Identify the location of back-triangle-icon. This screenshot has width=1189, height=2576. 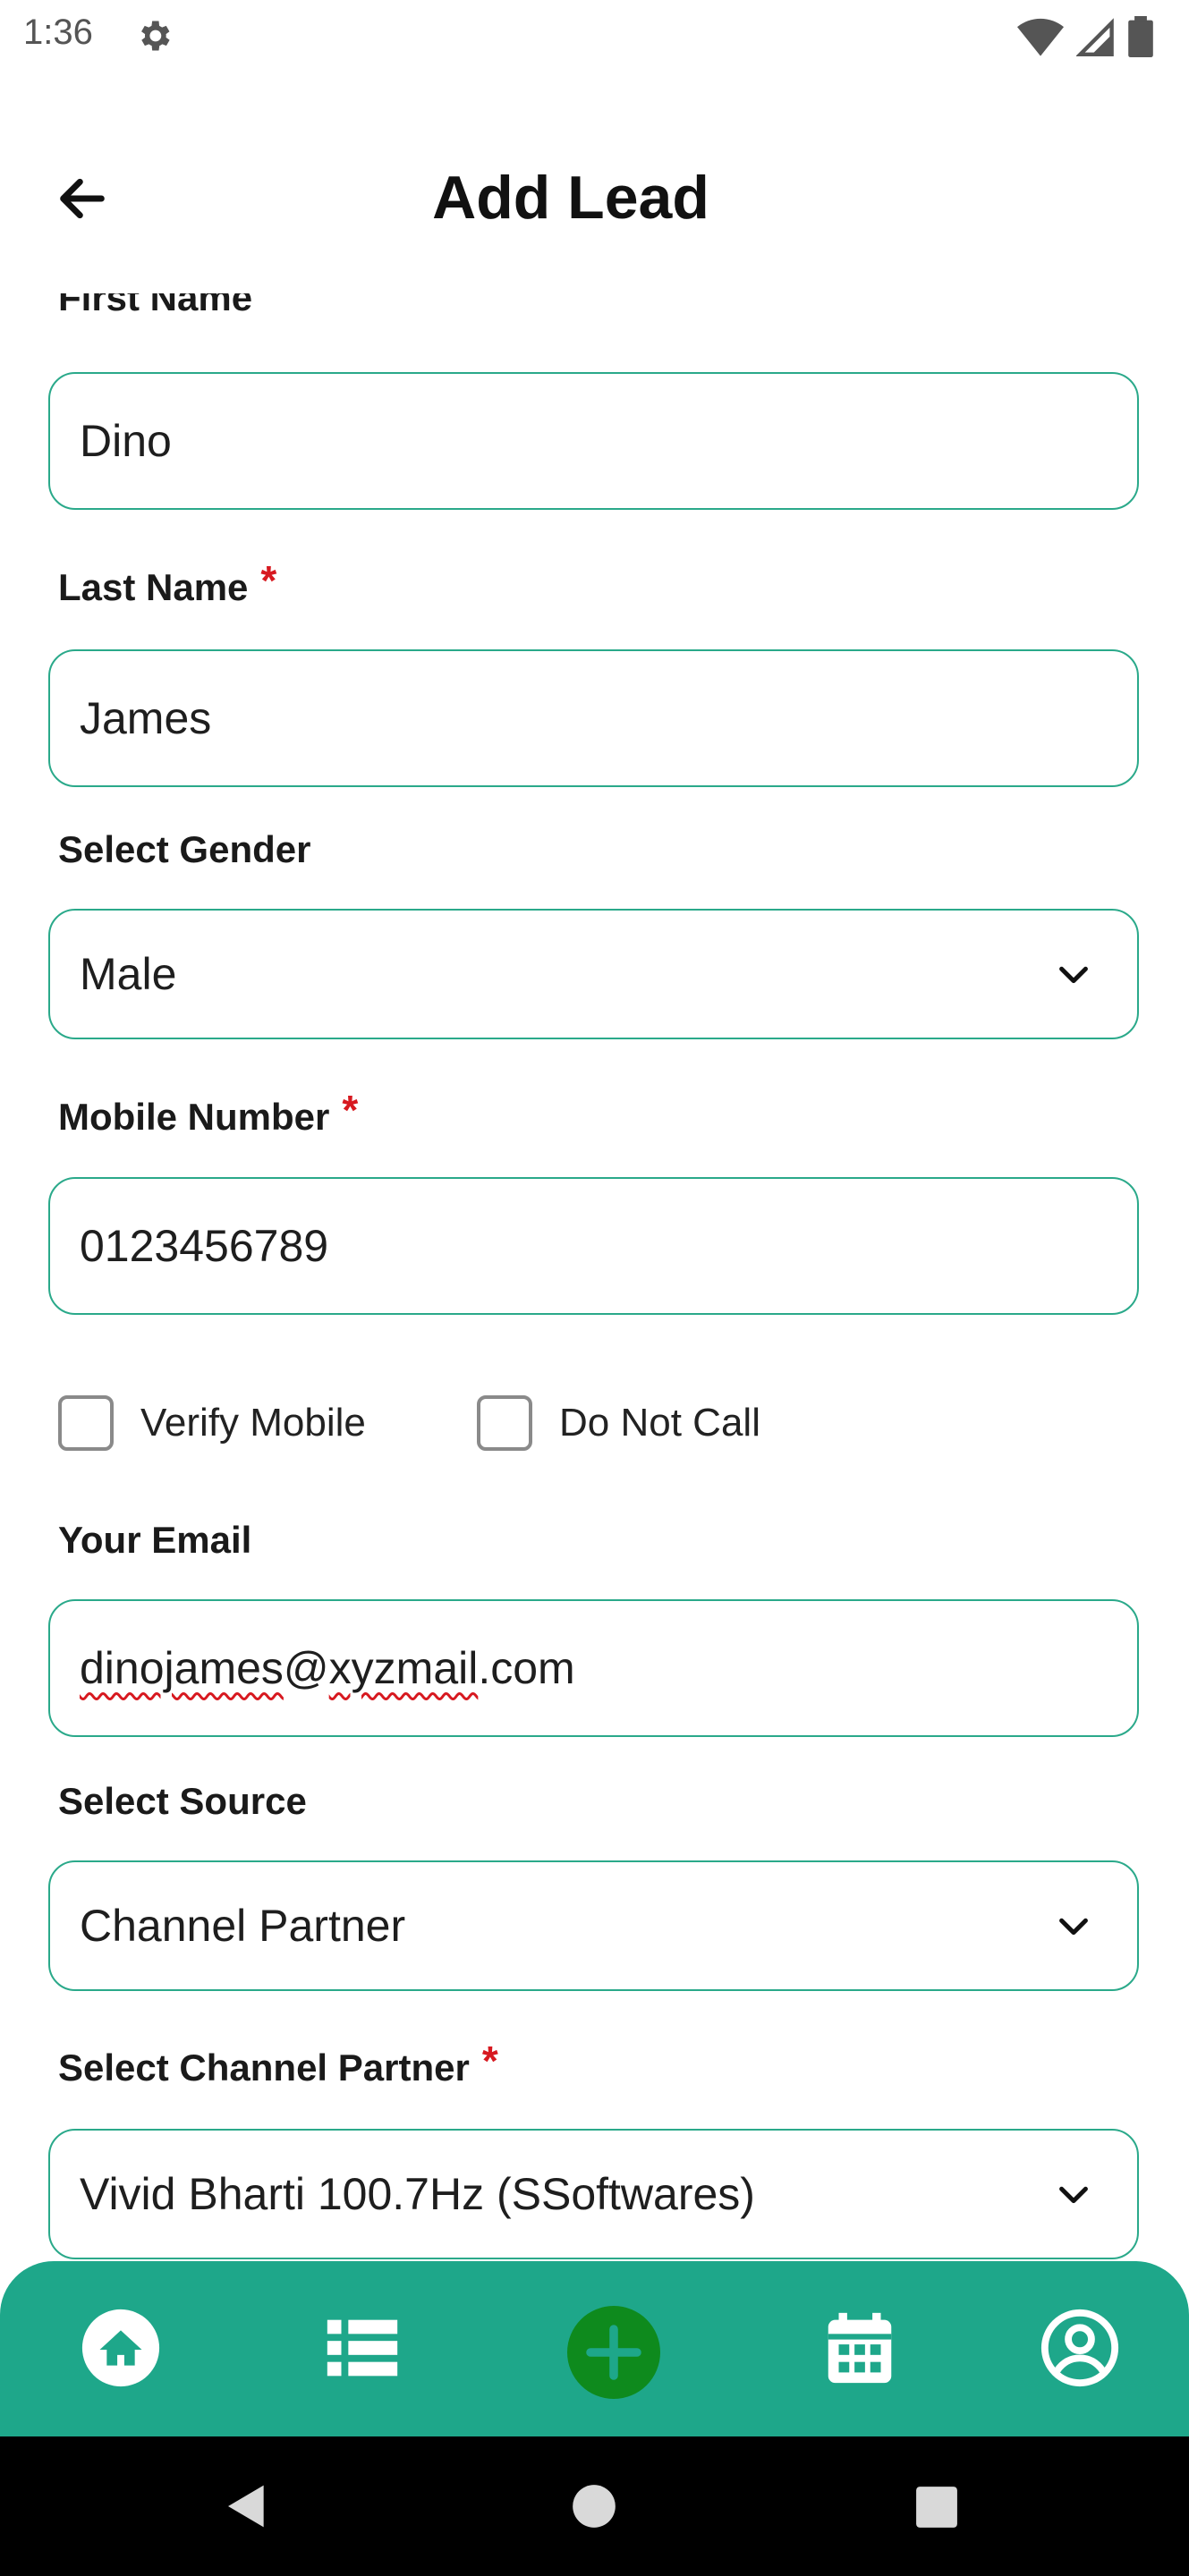
(247, 2506).